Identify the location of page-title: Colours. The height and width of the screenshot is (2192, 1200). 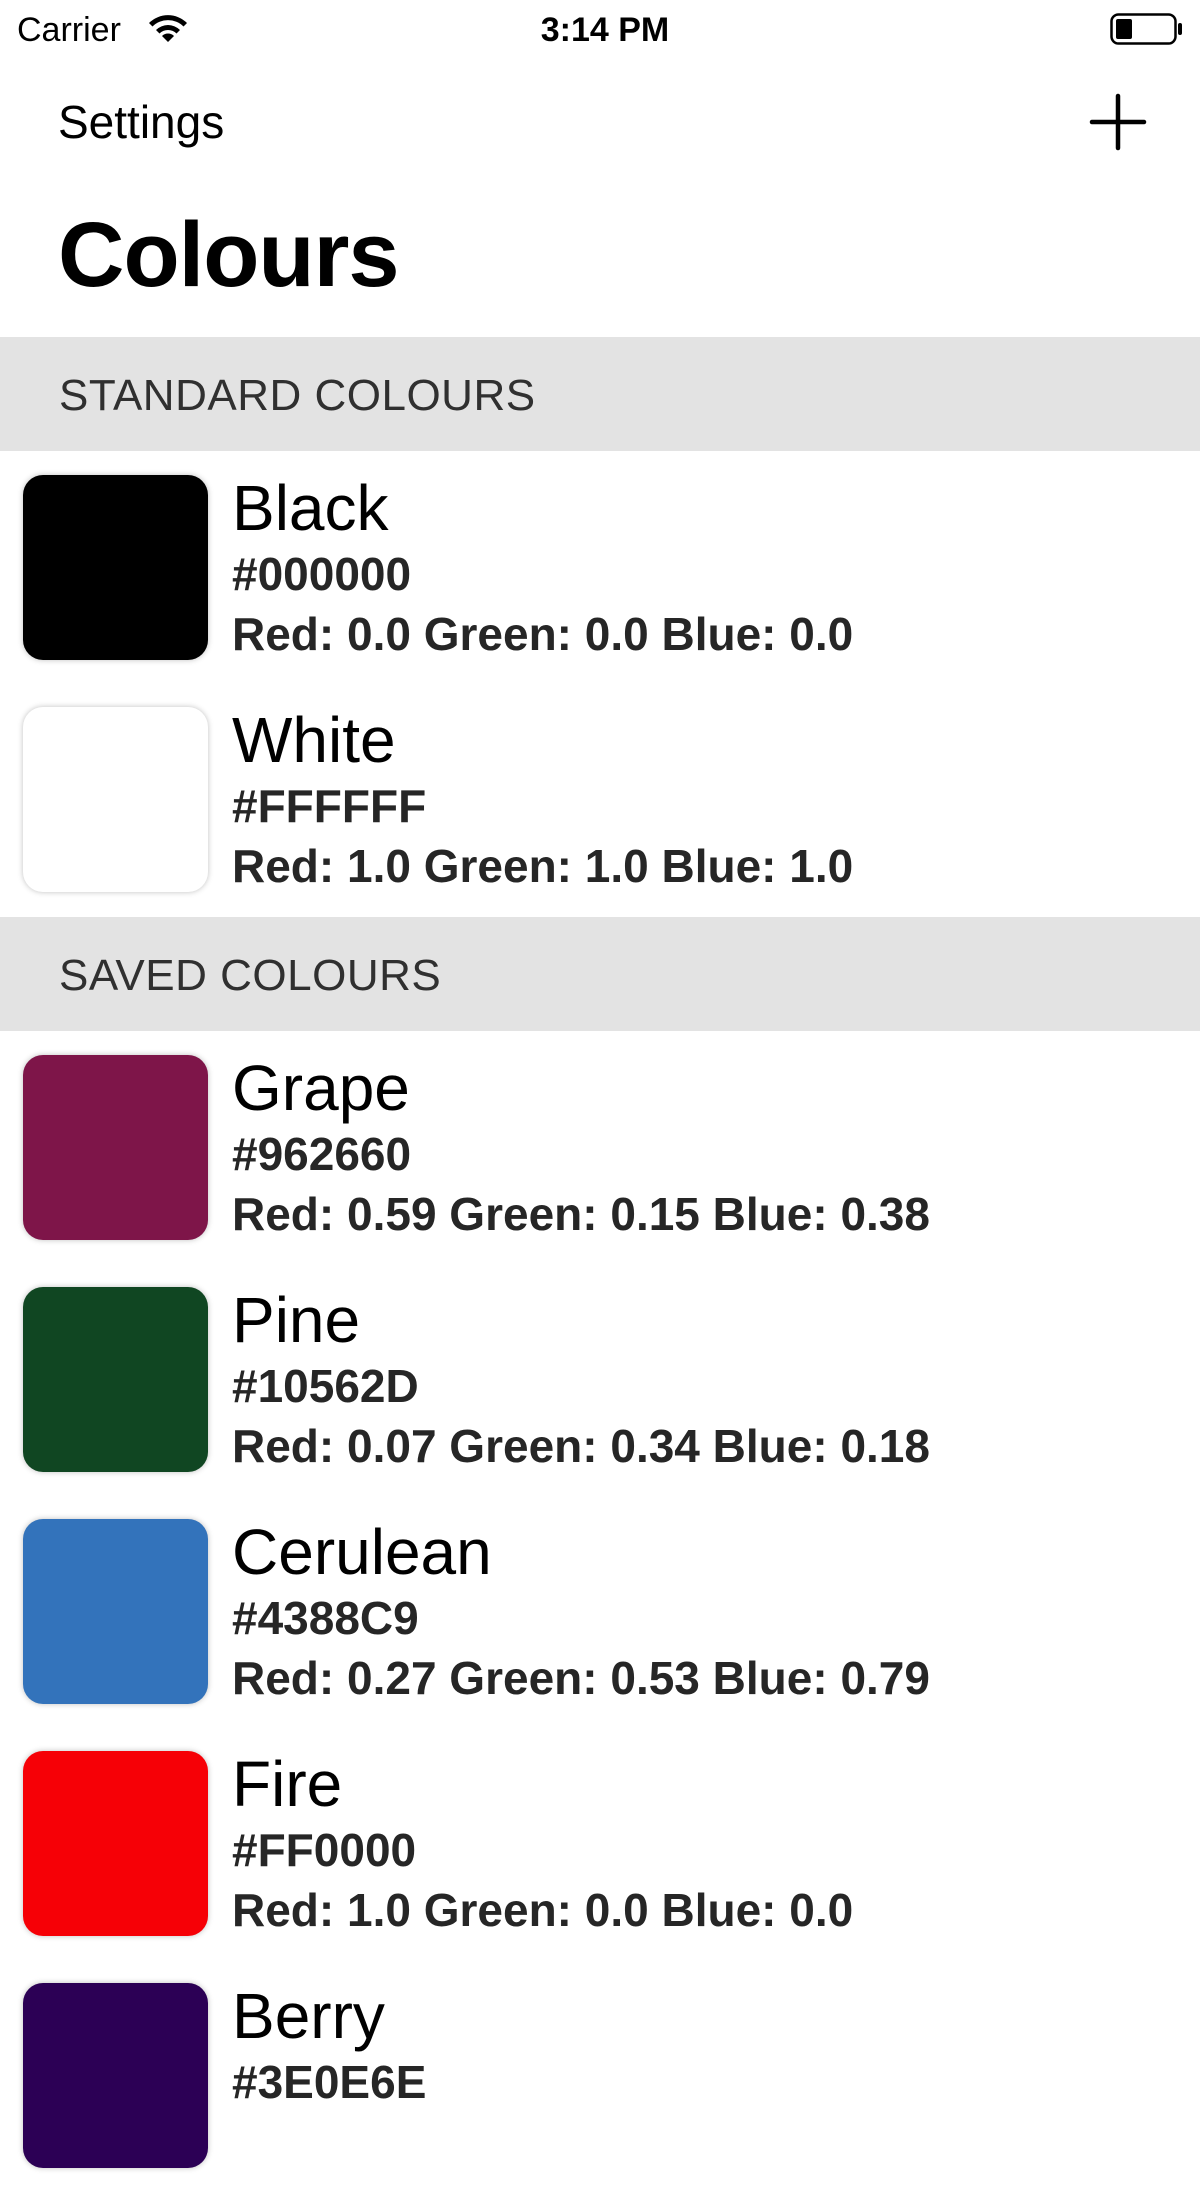
(229, 255).